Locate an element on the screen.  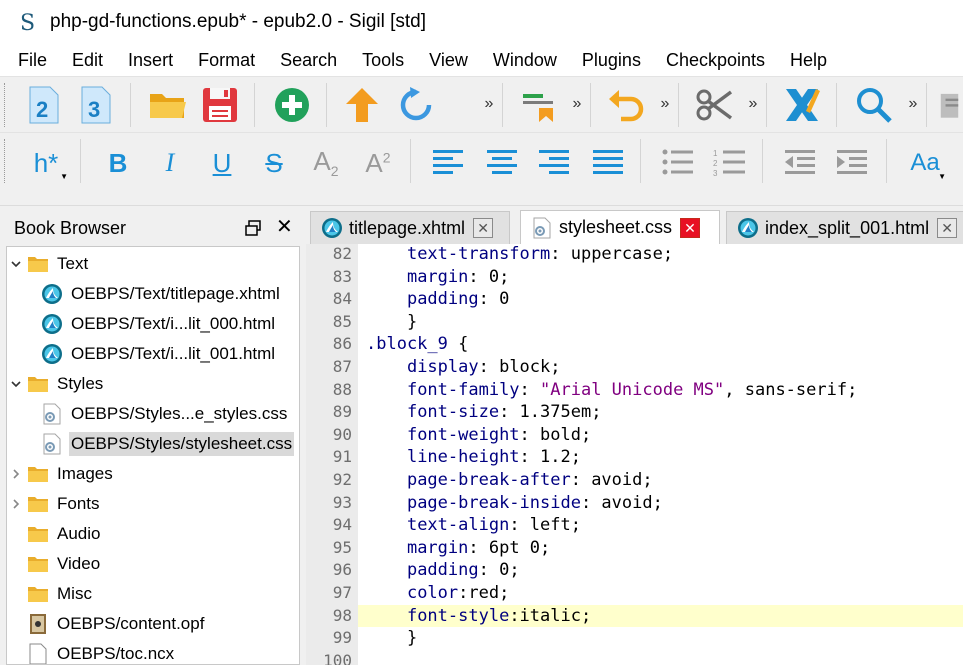
underline-button: U is located at coordinates (222, 163).